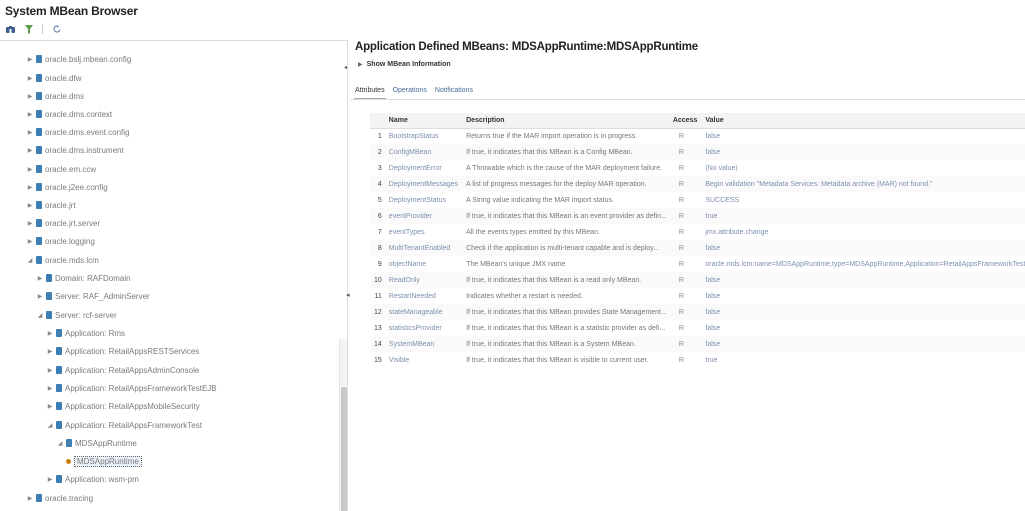 The width and height of the screenshot is (1025, 511). Describe the element at coordinates (686, 121) in the screenshot. I see `column-header-access: Access` at that location.